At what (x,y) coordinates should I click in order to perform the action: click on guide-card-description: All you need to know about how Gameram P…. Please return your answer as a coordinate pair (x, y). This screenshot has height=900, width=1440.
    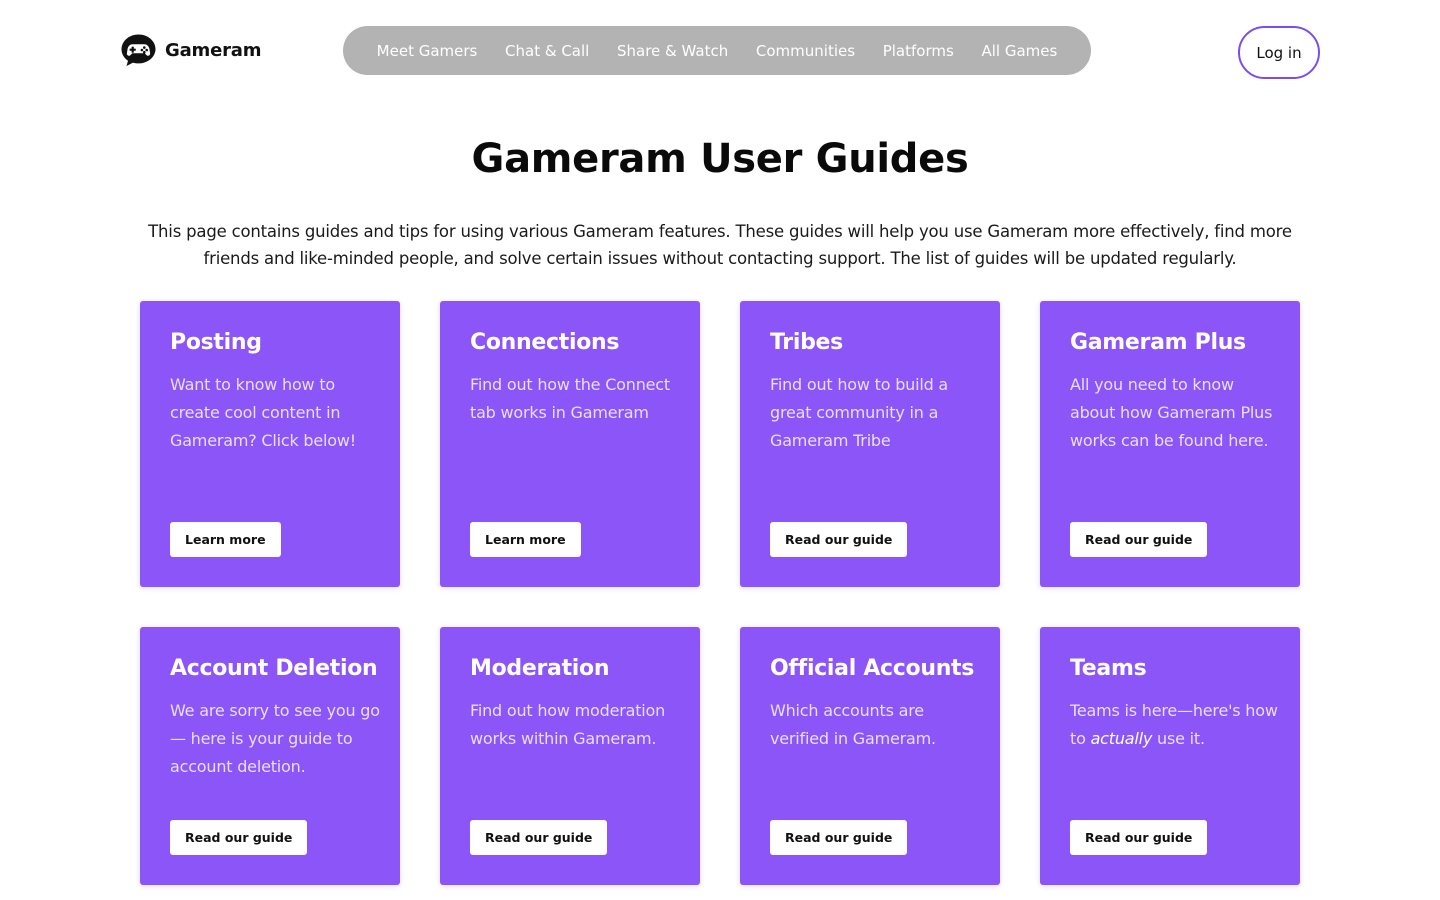
    Looking at the image, I should click on (1171, 412).